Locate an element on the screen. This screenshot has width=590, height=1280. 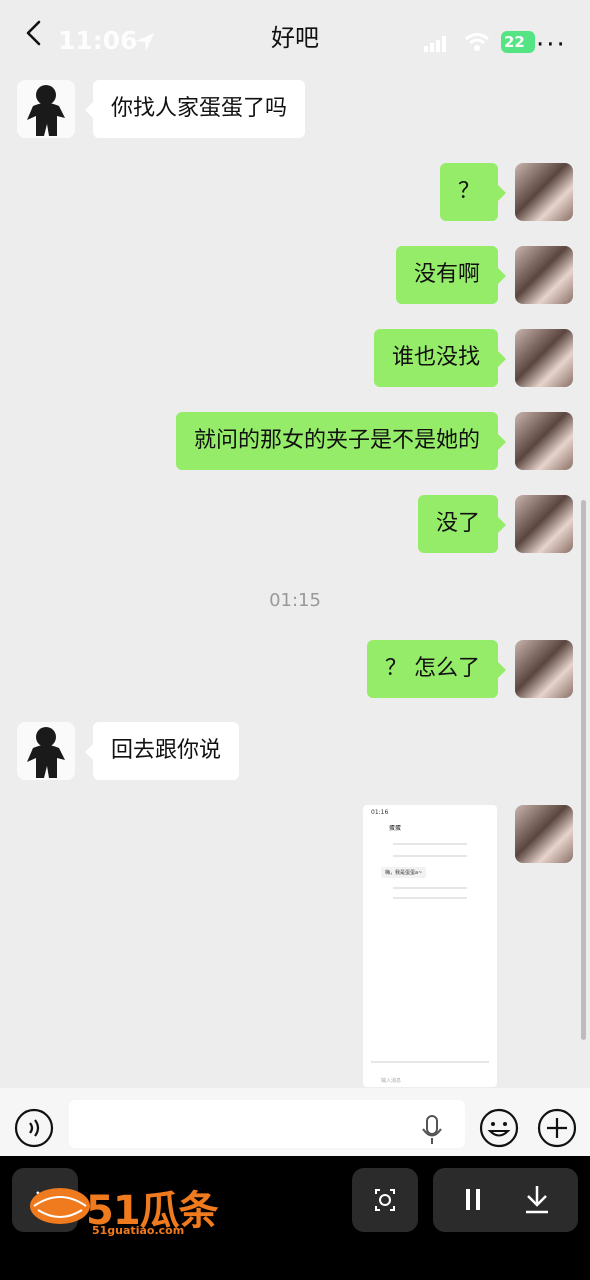
watermark-url: 51guatiao.com is located at coordinates (138, 1230).